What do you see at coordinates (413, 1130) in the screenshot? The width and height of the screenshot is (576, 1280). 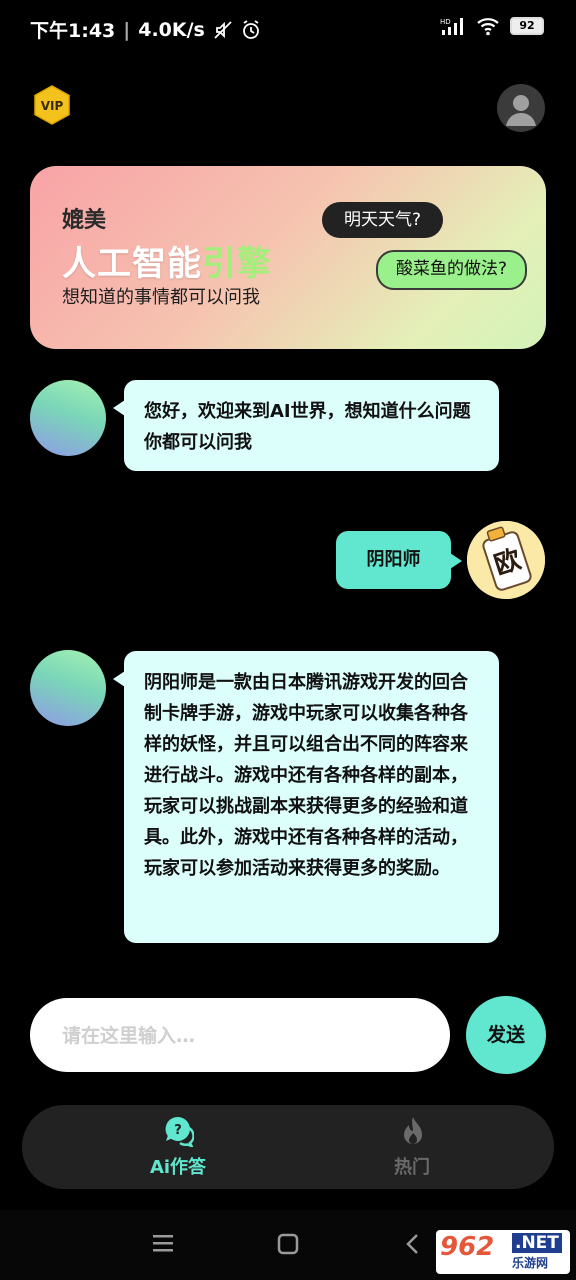 I see `fire-icon` at bounding box center [413, 1130].